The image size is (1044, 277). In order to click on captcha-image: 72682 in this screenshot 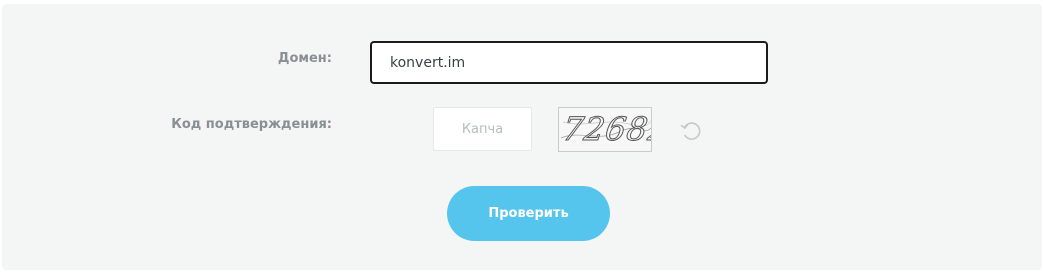, I will do `click(605, 129)`.